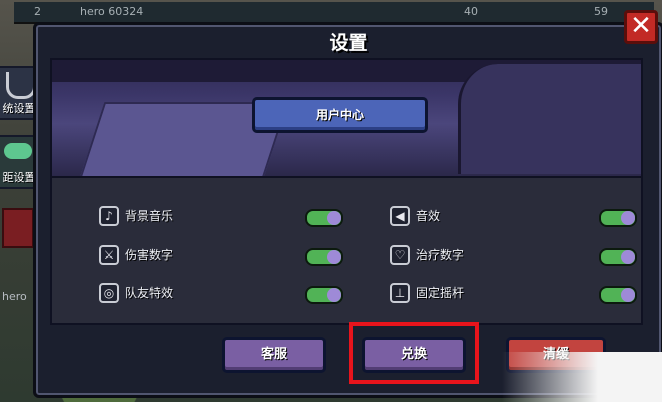  Describe the element at coordinates (324, 218) in the screenshot. I see `toggle-bgm` at that location.